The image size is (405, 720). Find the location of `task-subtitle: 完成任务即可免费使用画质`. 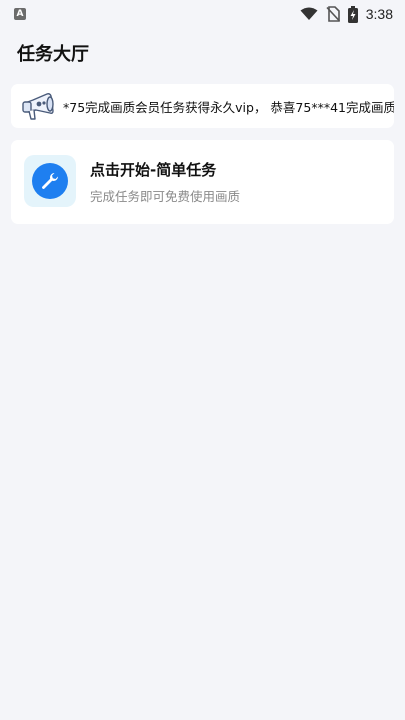

task-subtitle: 完成任务即可免费使用画质 is located at coordinates (165, 196).